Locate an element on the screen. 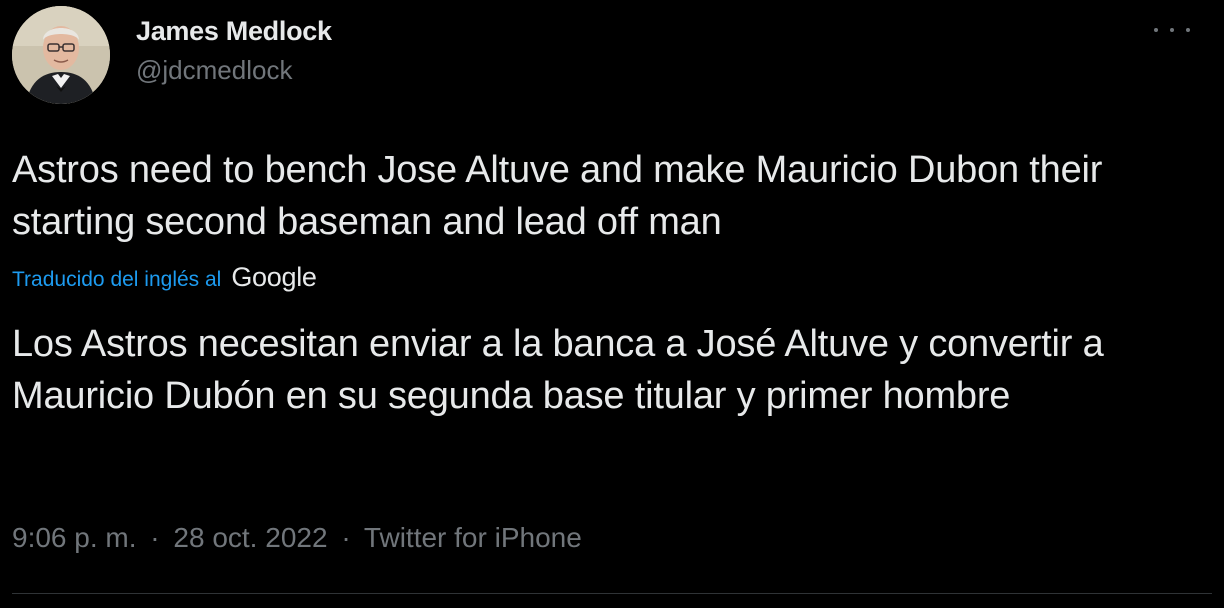 Image resolution: width=1224 pixels, height=608 pixels. tweet-time: 9:06 p. m. is located at coordinates (74, 537).